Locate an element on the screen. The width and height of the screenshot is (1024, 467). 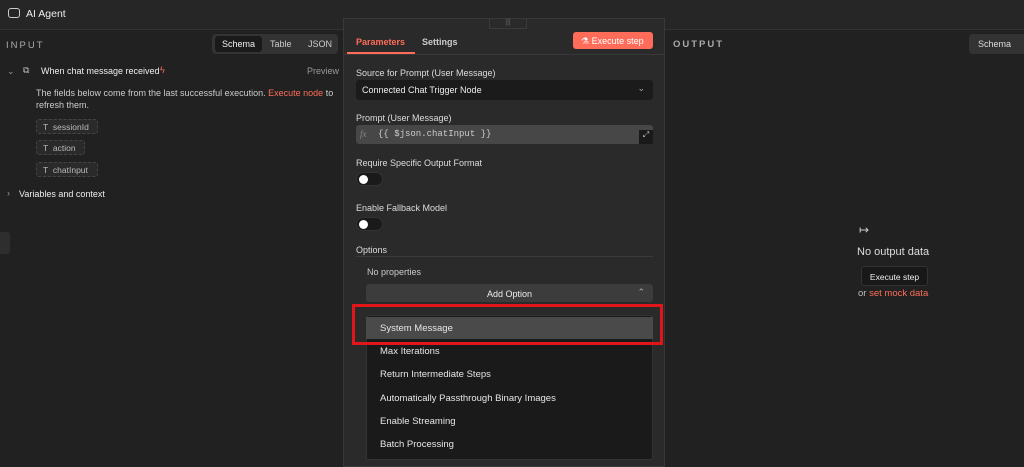
execute-step-label: Execute step is located at coordinates (617, 41).